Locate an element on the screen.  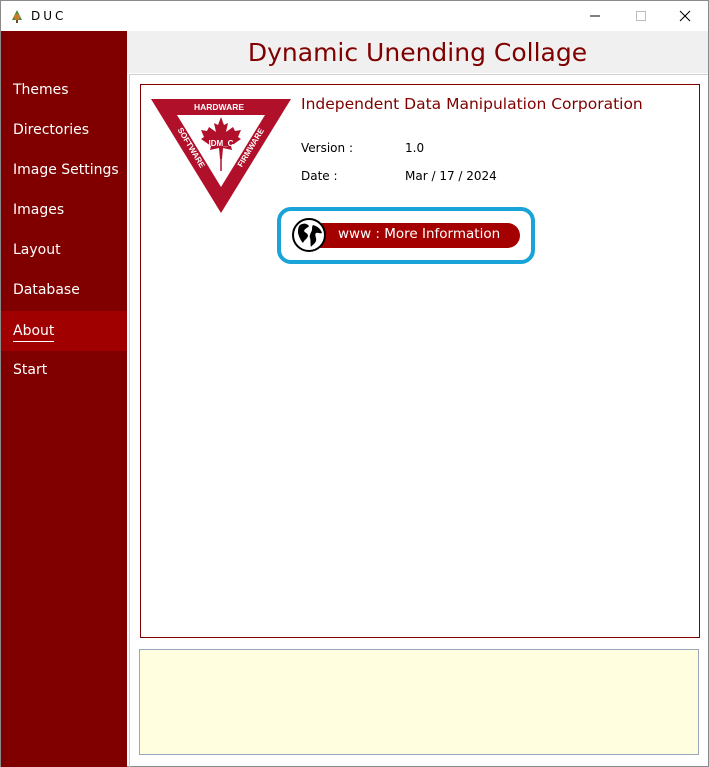
date-label: Date : is located at coordinates (319, 176).